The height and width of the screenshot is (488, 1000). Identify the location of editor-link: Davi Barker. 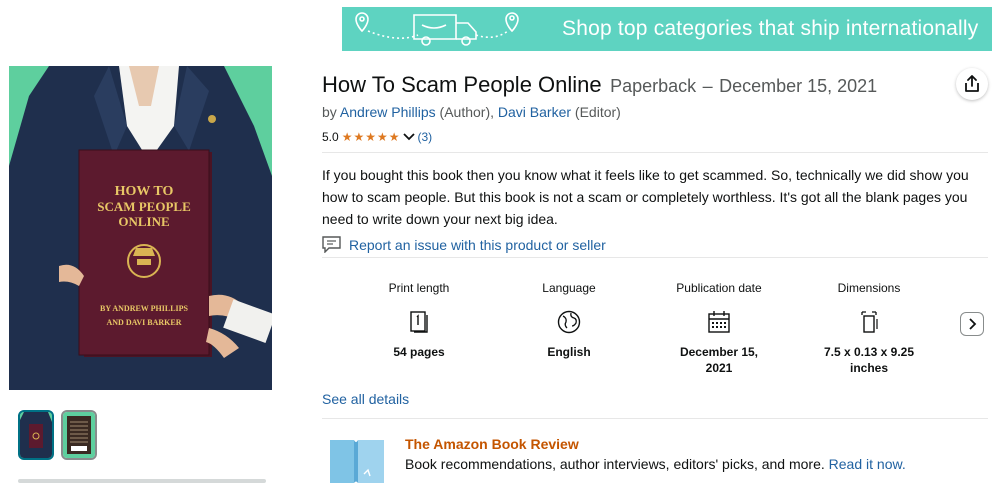
(534, 112).